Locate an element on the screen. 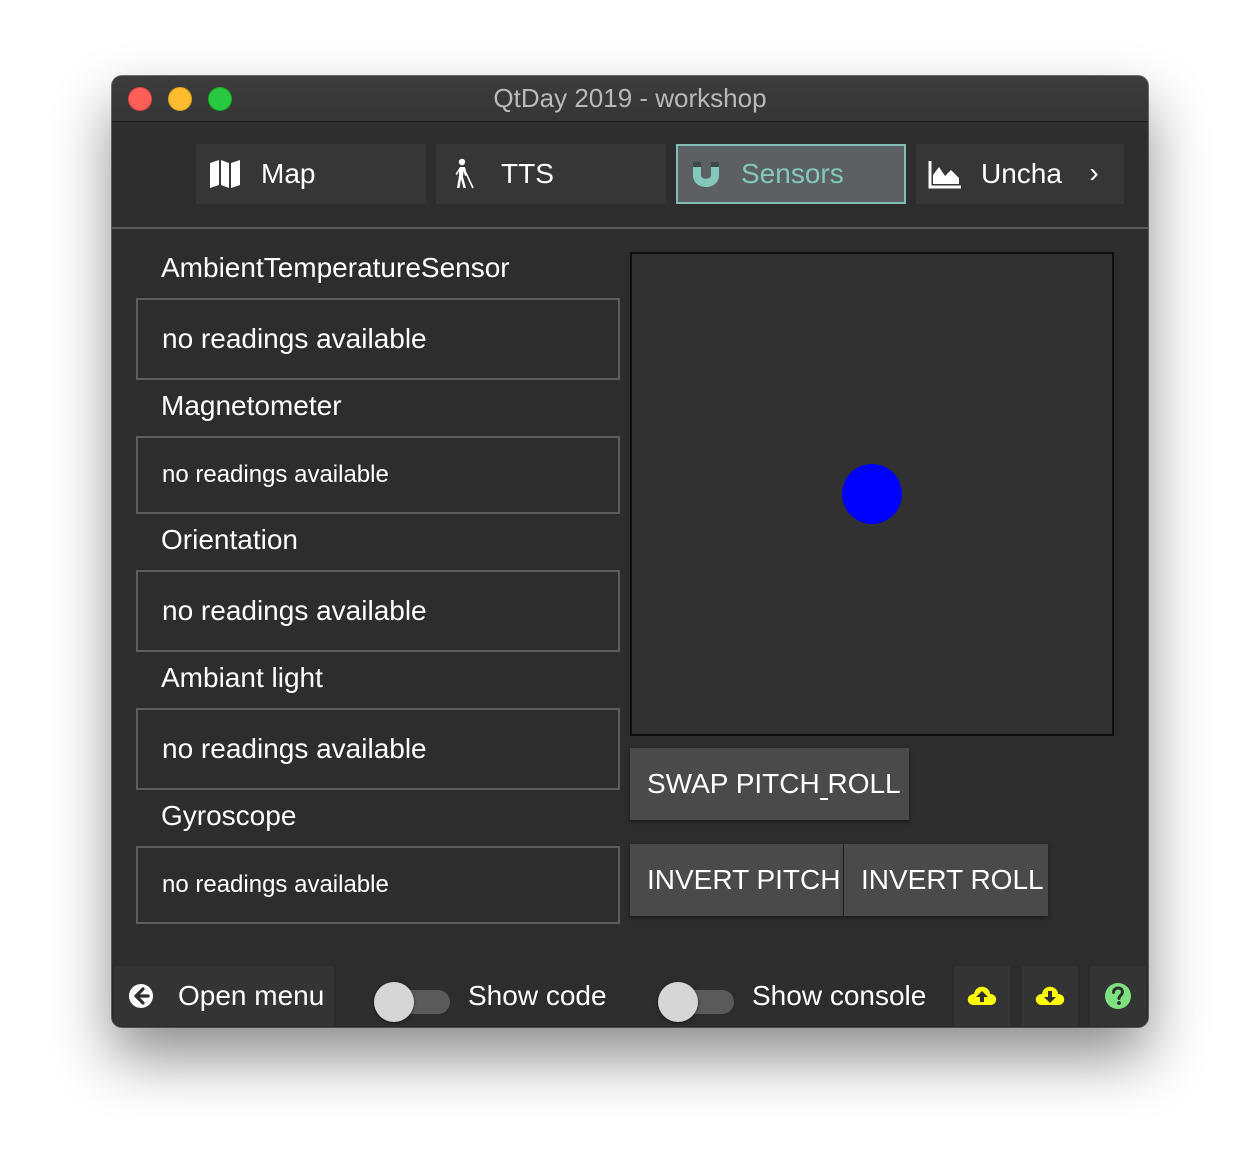  area-chart-icon is located at coordinates (944, 175).